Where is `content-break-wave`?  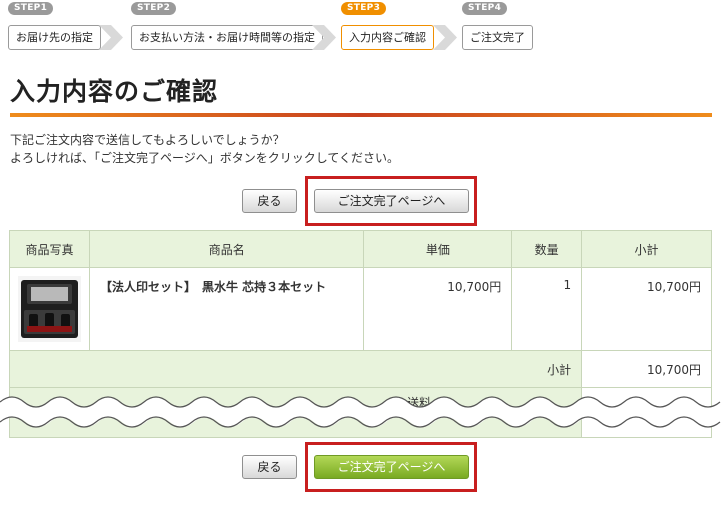 content-break-wave is located at coordinates (361, 412).